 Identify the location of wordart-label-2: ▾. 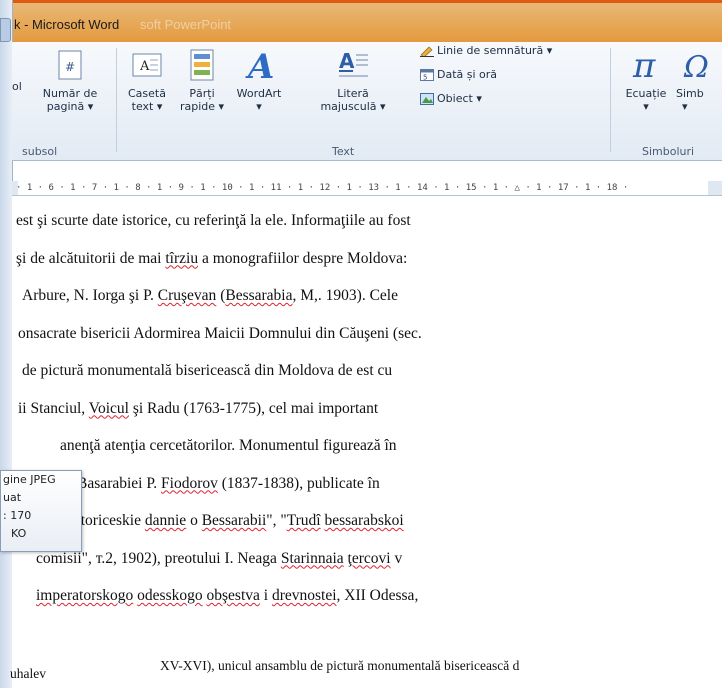
(259, 106).